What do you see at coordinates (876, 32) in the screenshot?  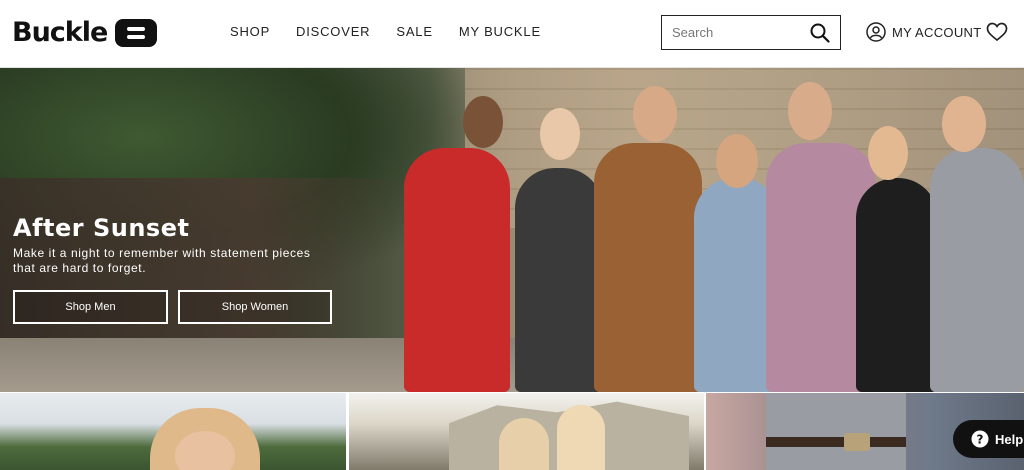 I see `user-circle-icon` at bounding box center [876, 32].